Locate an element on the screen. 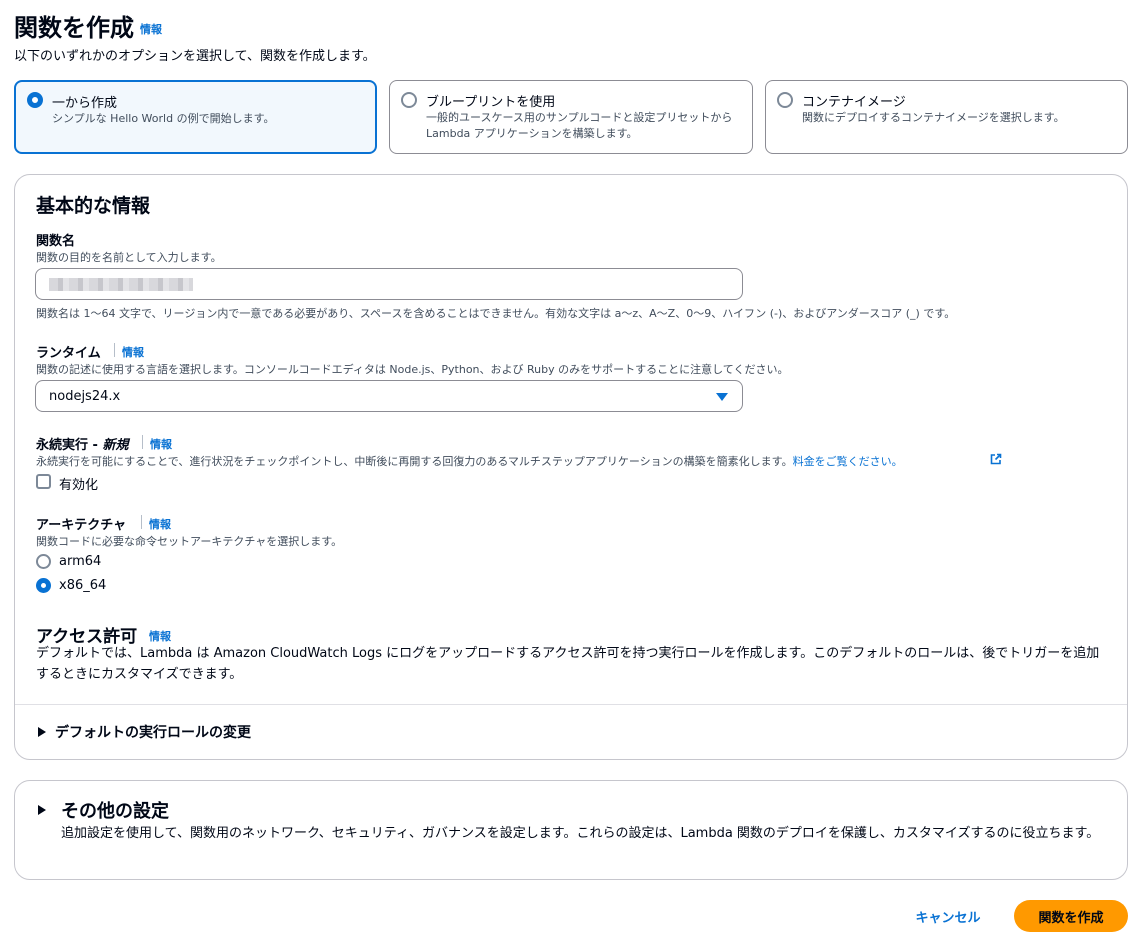 The image size is (1144, 952). runtime-label: ランタイム is located at coordinates (68, 353).